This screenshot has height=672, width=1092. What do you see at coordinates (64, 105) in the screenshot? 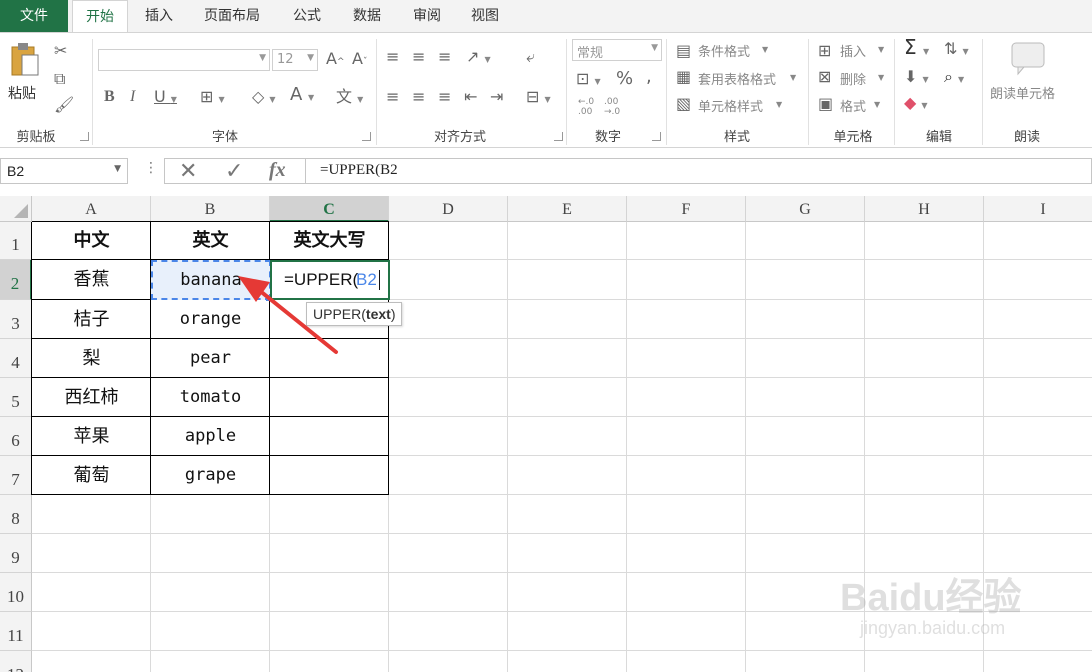
I see `format-painter-icon: 🖌` at bounding box center [64, 105].